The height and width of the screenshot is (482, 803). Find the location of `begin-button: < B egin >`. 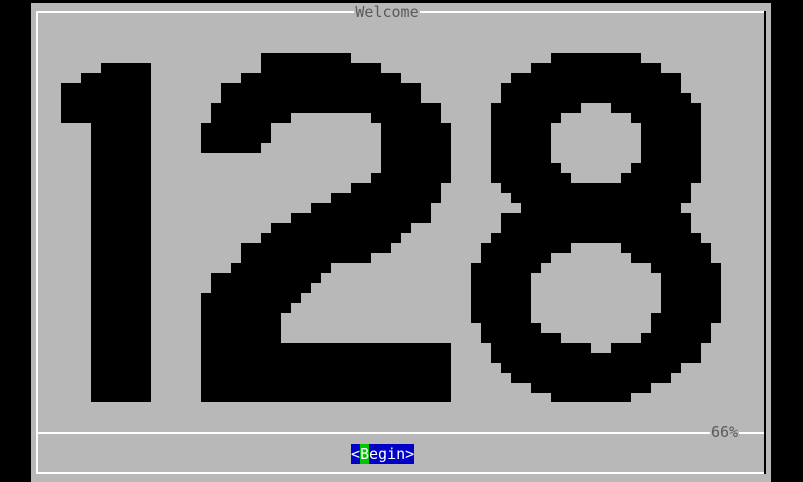

begin-button: < B egin > is located at coordinates (383, 454).